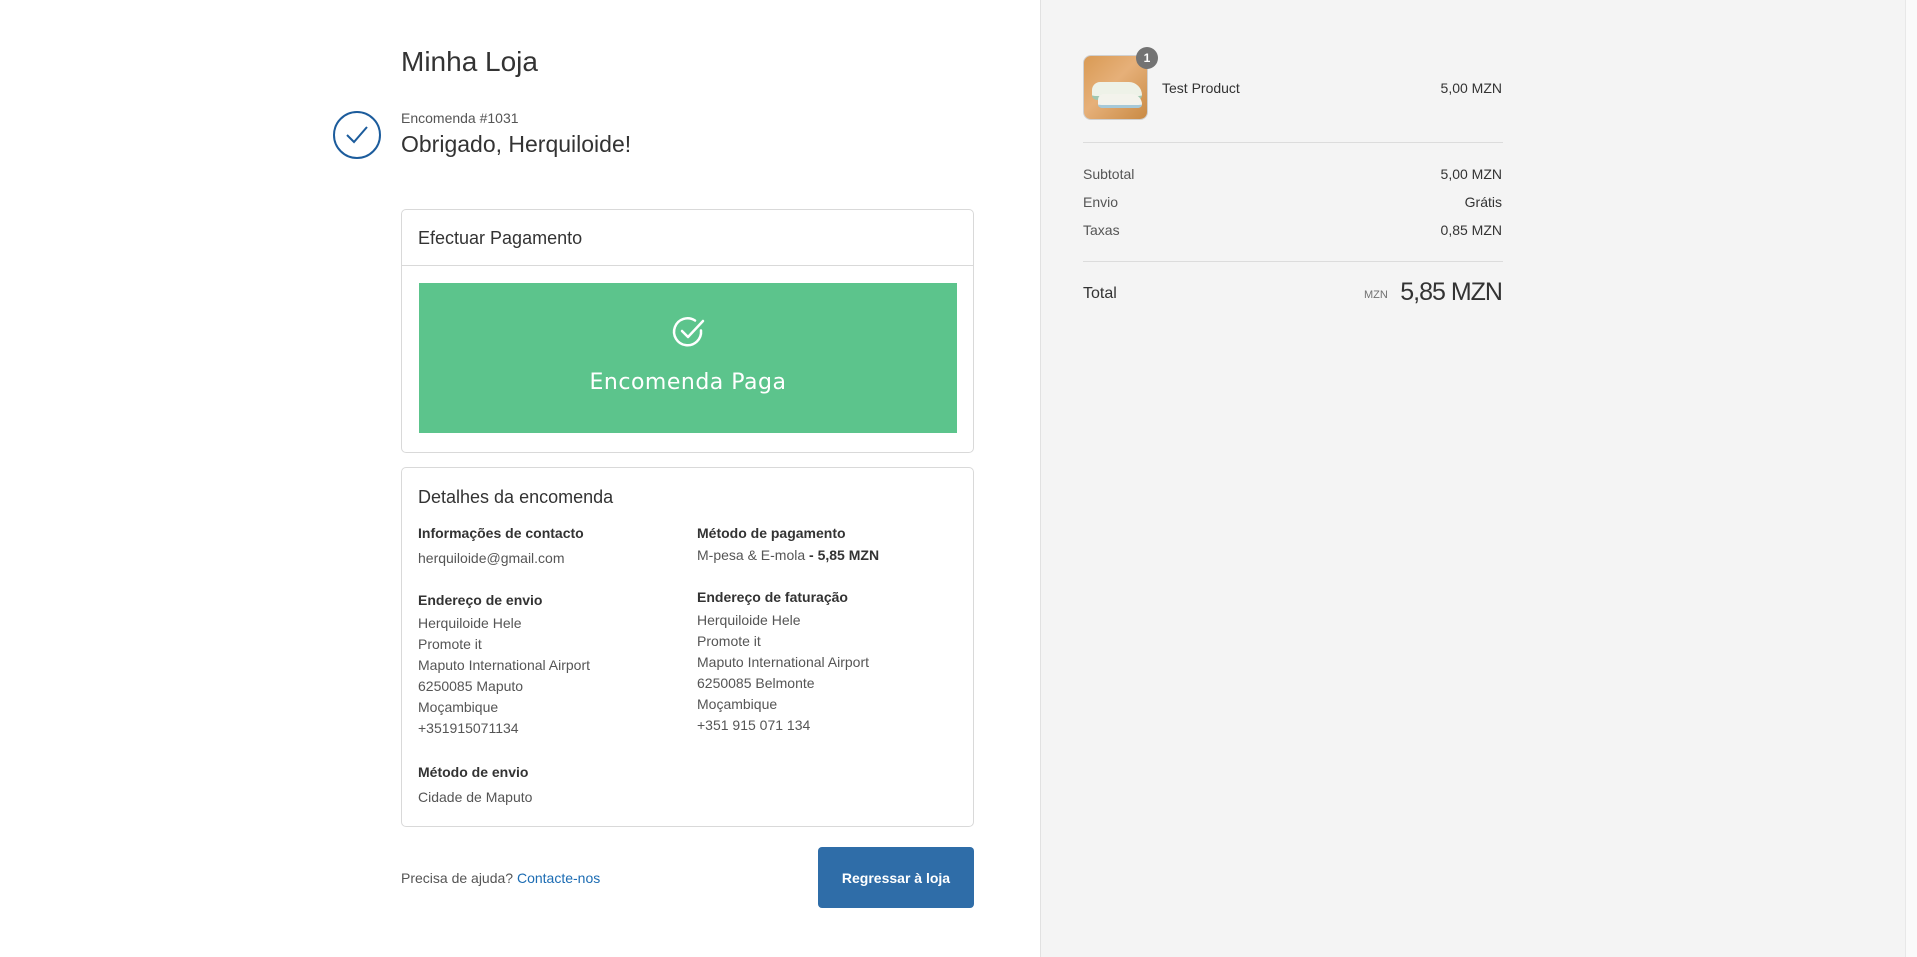 This screenshot has height=957, width=1917. What do you see at coordinates (729, 641) in the screenshot?
I see `billing-address-line: Promote it` at bounding box center [729, 641].